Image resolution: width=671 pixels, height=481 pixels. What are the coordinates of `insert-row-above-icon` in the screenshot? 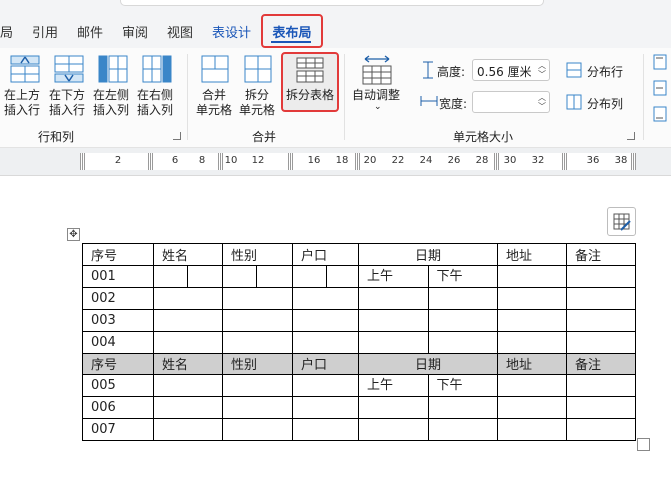 It's located at (25, 69).